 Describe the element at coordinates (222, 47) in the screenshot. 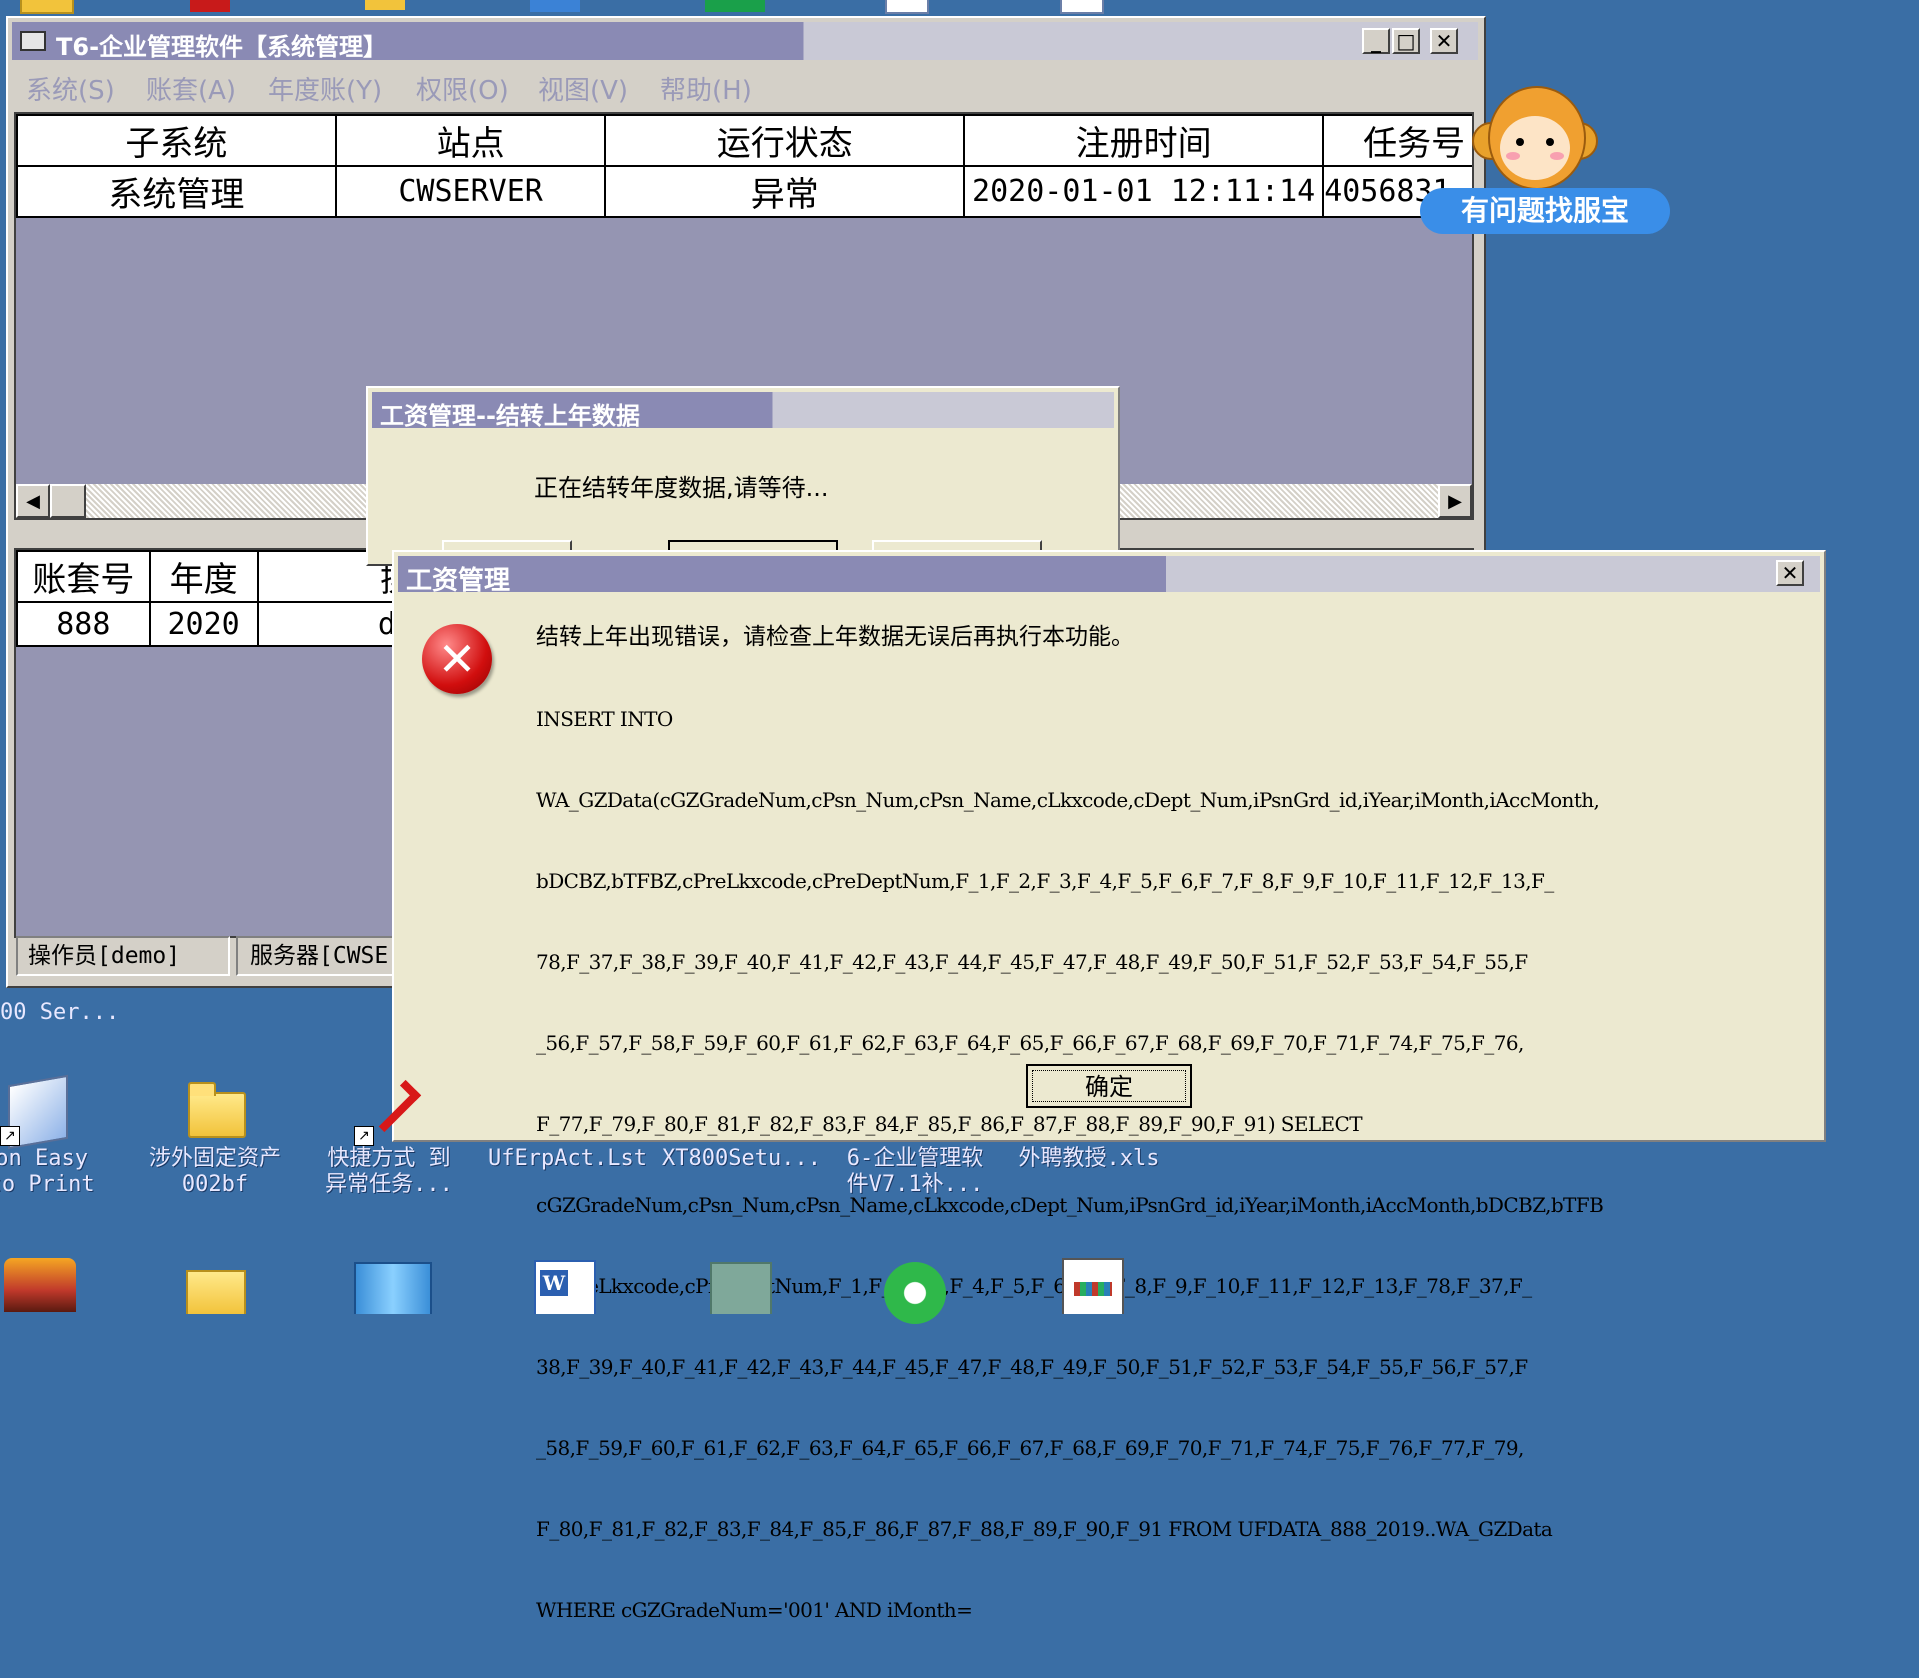

I see `main-window-title: T6-企业管理软件【系统管理】` at that location.